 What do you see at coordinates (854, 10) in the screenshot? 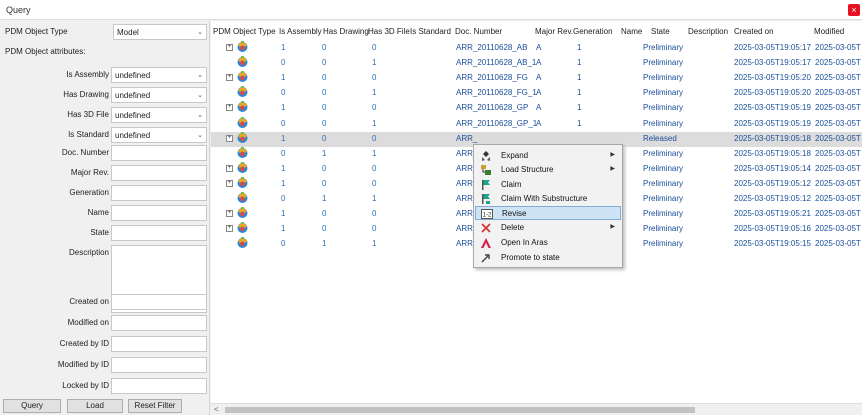
I see `close-button: ×` at bounding box center [854, 10].